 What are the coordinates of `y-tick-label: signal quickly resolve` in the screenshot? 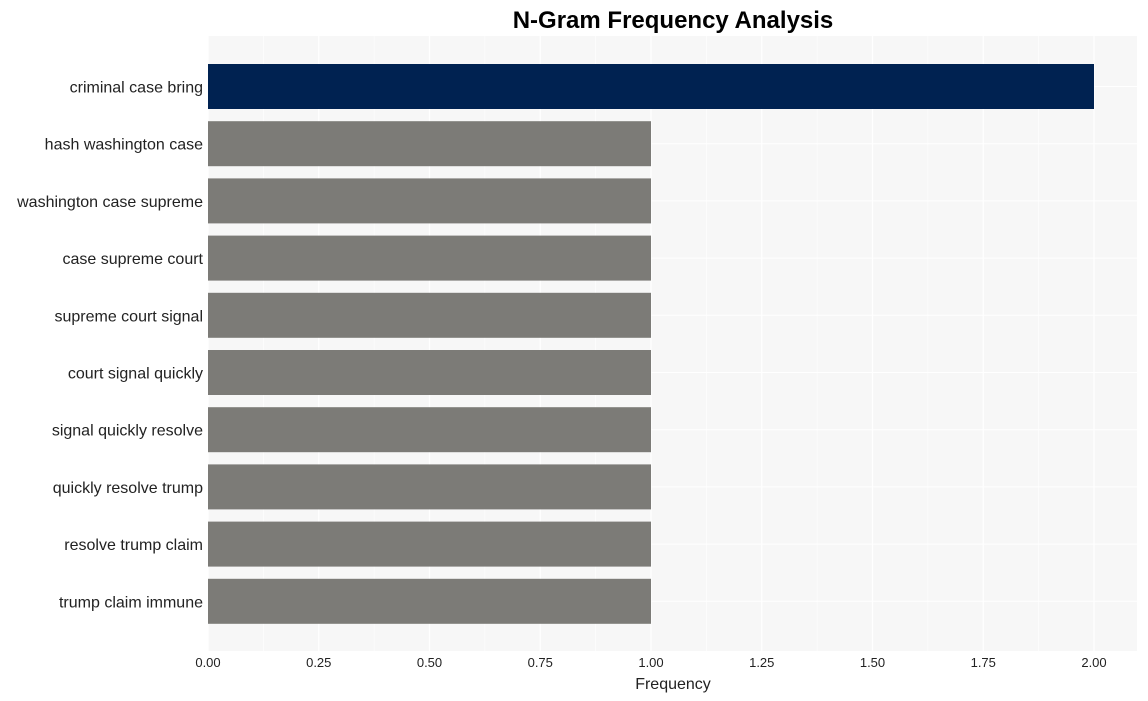 It's located at (127, 431).